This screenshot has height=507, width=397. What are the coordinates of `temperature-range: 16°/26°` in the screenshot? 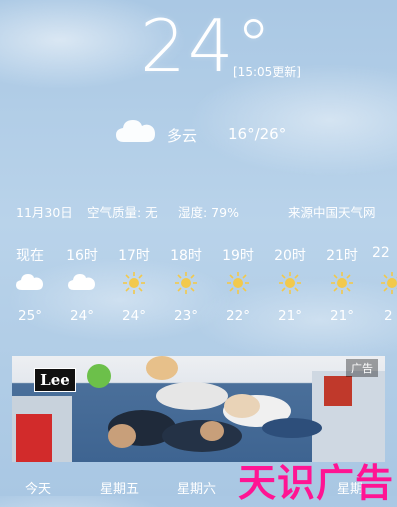 It's located at (257, 134).